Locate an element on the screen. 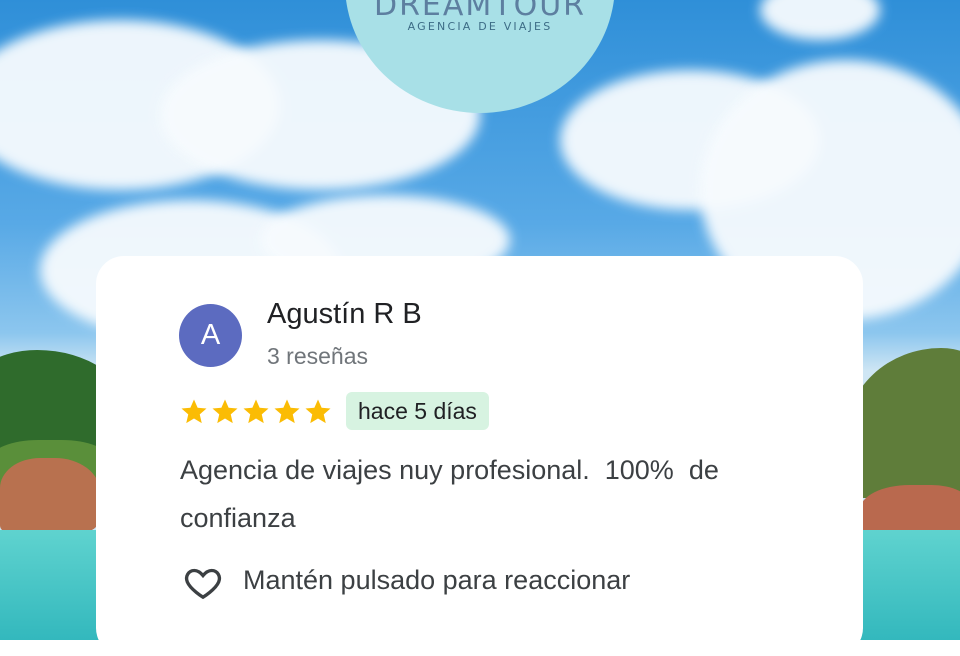  star-rating is located at coordinates (256, 412).